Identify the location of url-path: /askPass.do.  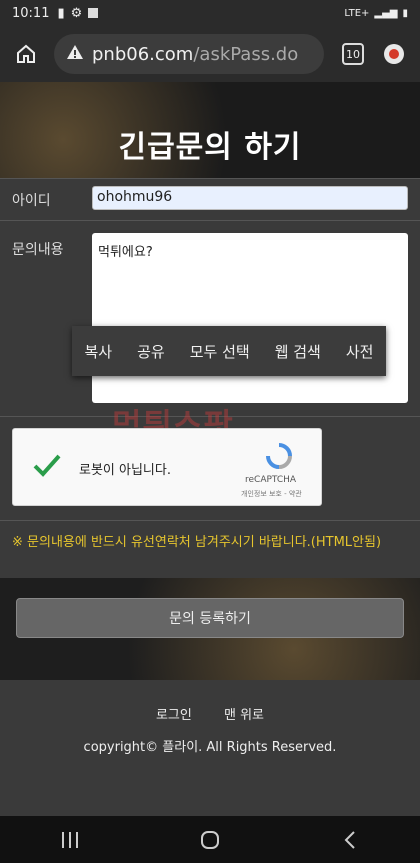
(246, 54).